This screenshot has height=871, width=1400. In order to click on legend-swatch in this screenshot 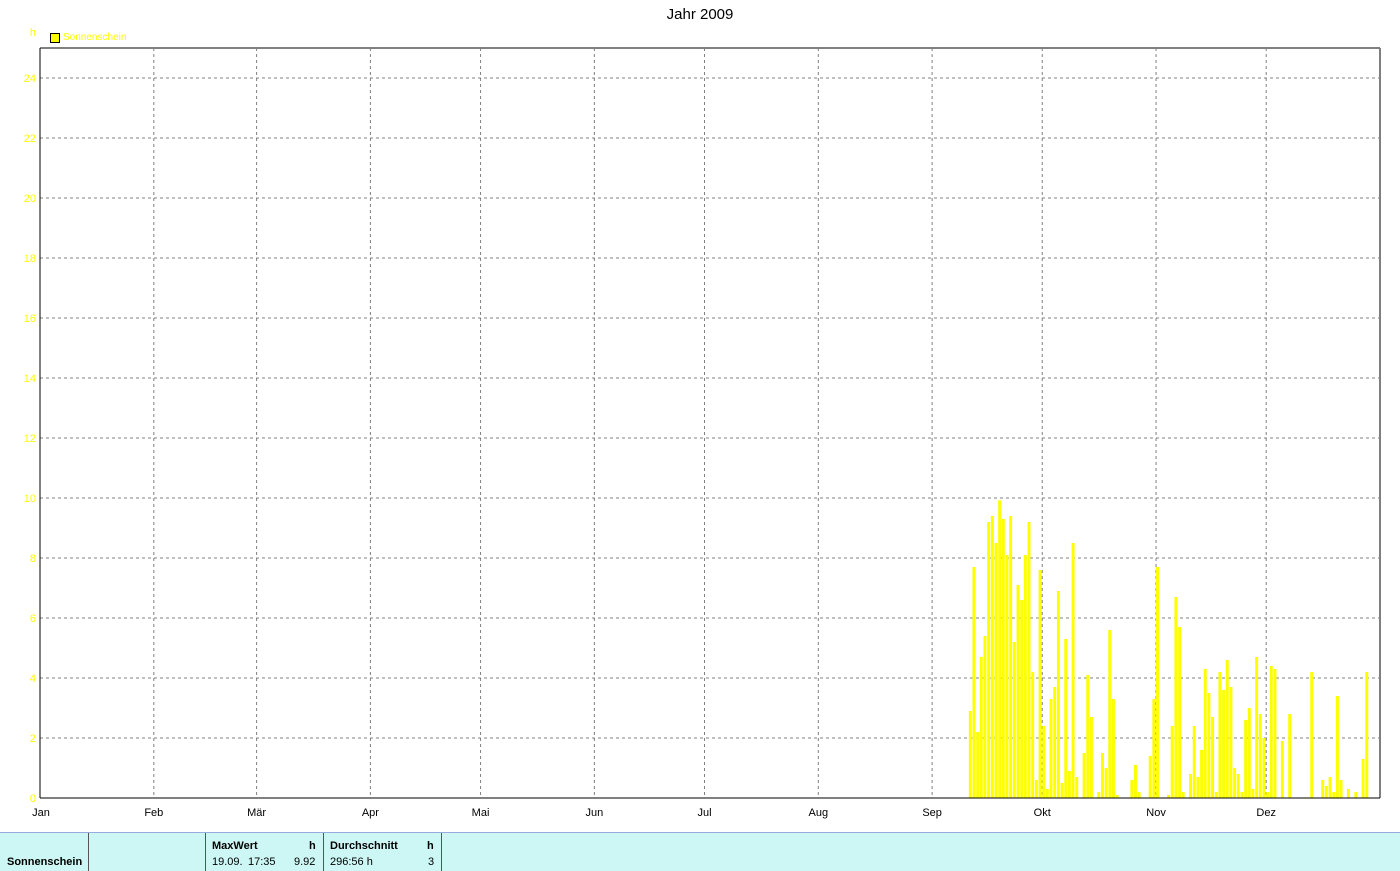, I will do `click(55, 37)`.